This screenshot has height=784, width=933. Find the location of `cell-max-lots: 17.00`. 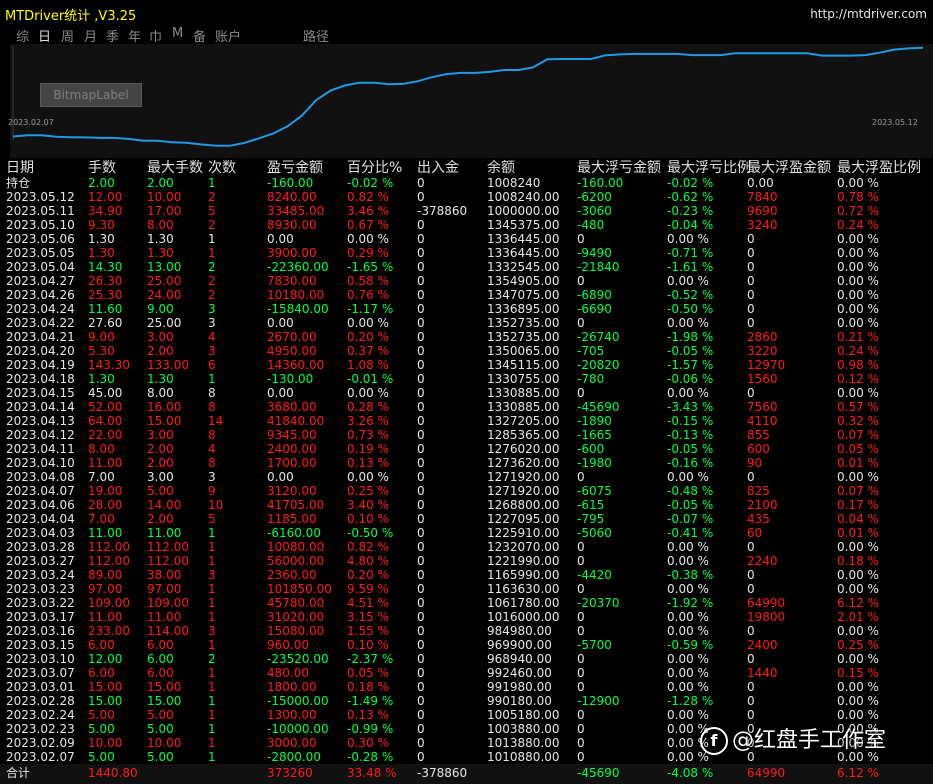

cell-max-lots: 17.00 is located at coordinates (164, 211).